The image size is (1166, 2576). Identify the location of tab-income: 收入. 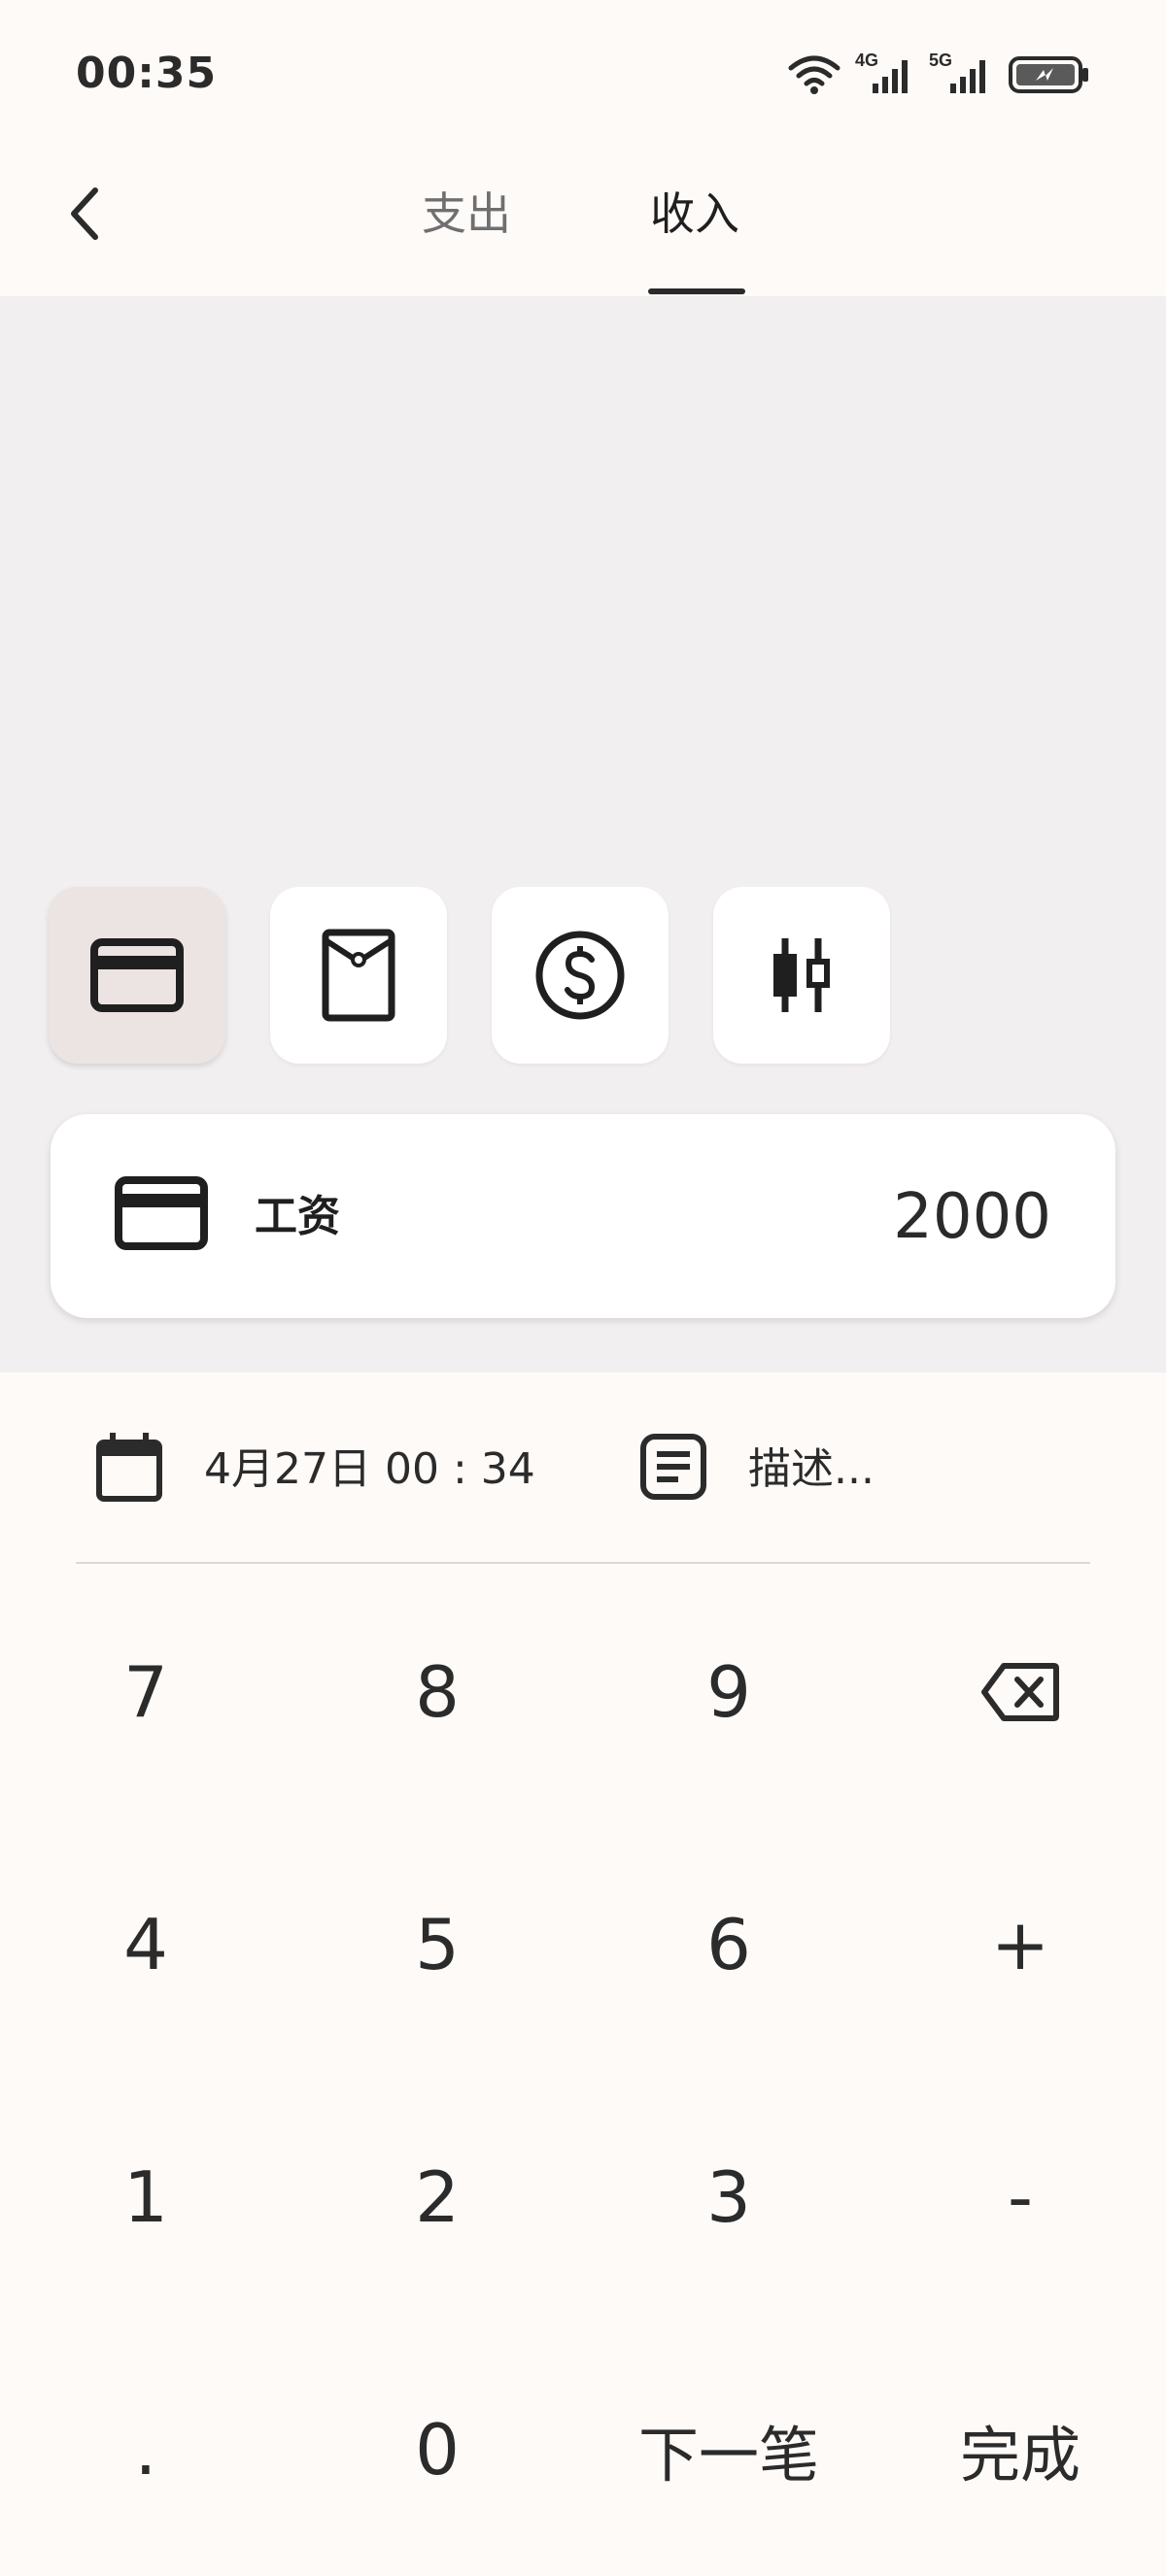
(694, 214).